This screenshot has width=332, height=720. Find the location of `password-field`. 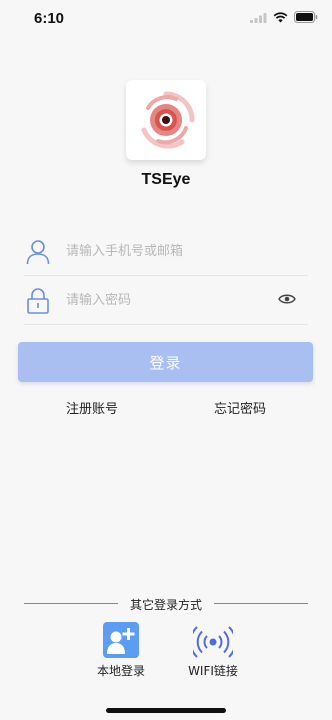

password-field is located at coordinates (166, 301).